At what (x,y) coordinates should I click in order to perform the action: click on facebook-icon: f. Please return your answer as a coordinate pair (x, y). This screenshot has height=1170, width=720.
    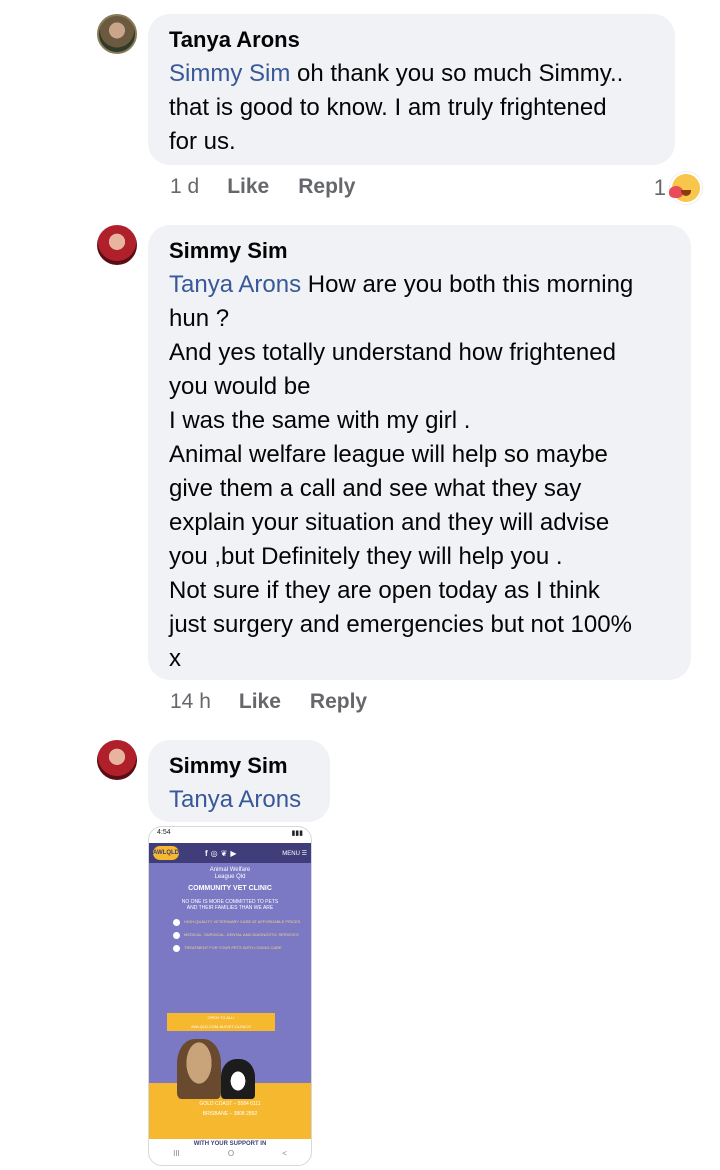
    Looking at the image, I should click on (206, 853).